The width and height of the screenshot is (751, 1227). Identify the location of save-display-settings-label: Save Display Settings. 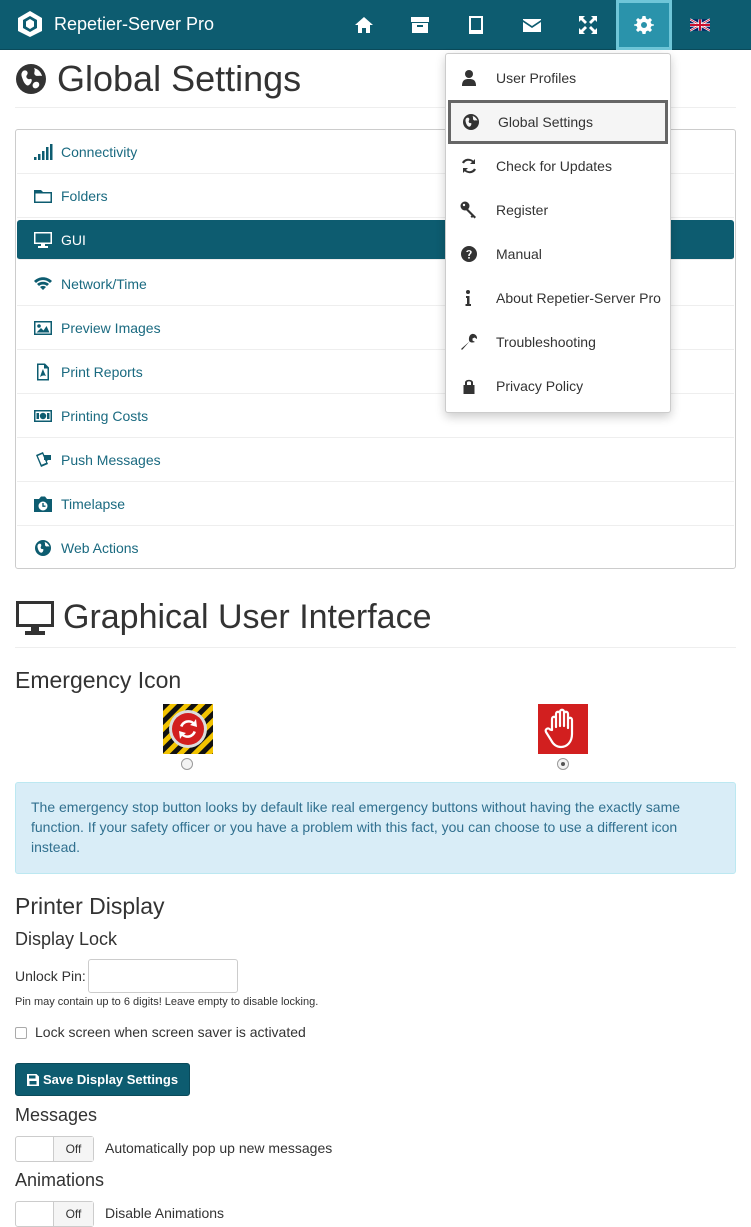
(110, 1079).